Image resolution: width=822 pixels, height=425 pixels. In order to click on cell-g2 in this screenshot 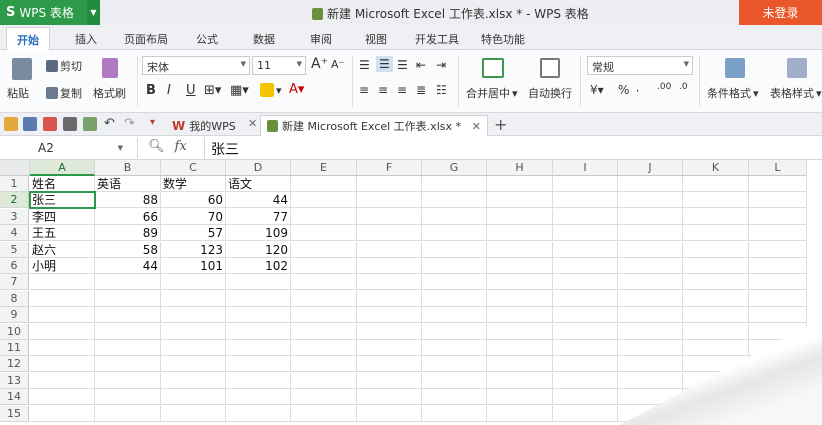, I will do `click(454, 200)`.